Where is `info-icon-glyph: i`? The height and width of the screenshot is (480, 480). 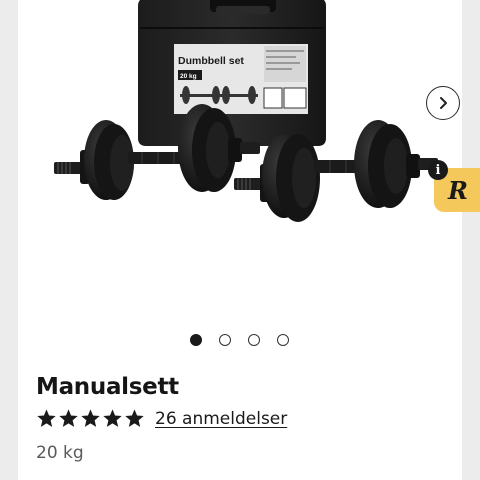 info-icon-glyph: i is located at coordinates (438, 170).